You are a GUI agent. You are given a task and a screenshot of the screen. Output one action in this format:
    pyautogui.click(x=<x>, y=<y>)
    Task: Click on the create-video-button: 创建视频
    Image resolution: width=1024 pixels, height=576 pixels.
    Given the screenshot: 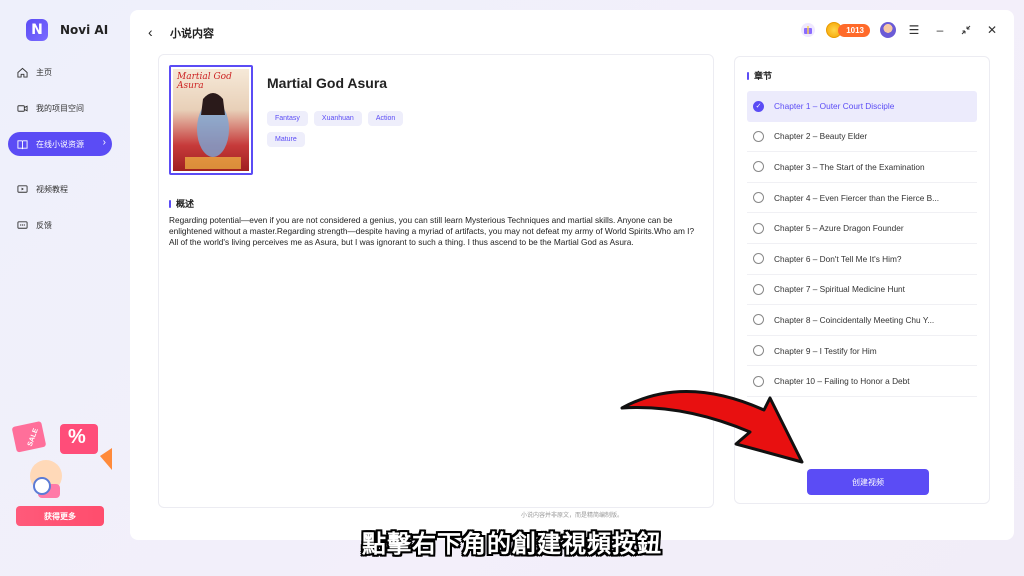 What is the action you would take?
    pyautogui.click(x=868, y=482)
    